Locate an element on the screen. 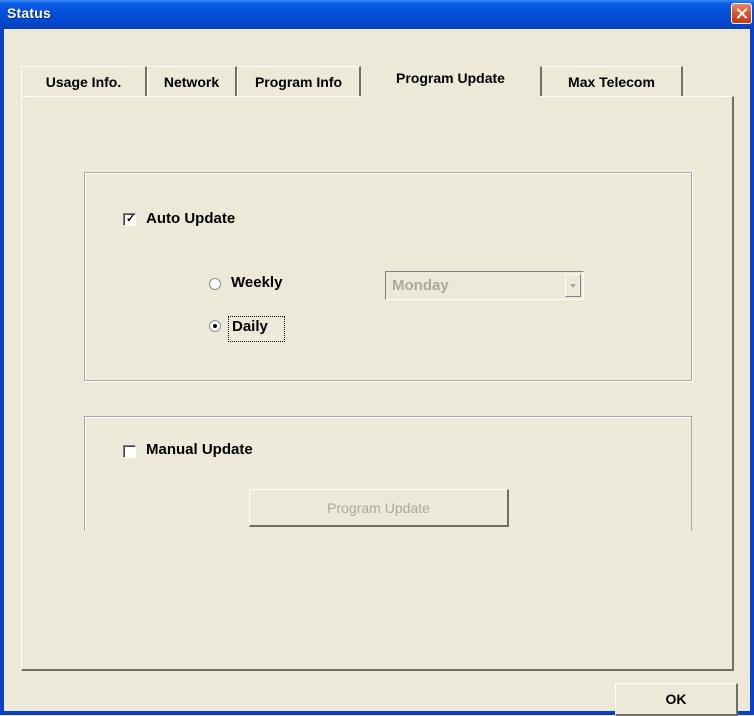 Image resolution: width=754 pixels, height=716 pixels. tab-program-update: Program Update is located at coordinates (450, 79).